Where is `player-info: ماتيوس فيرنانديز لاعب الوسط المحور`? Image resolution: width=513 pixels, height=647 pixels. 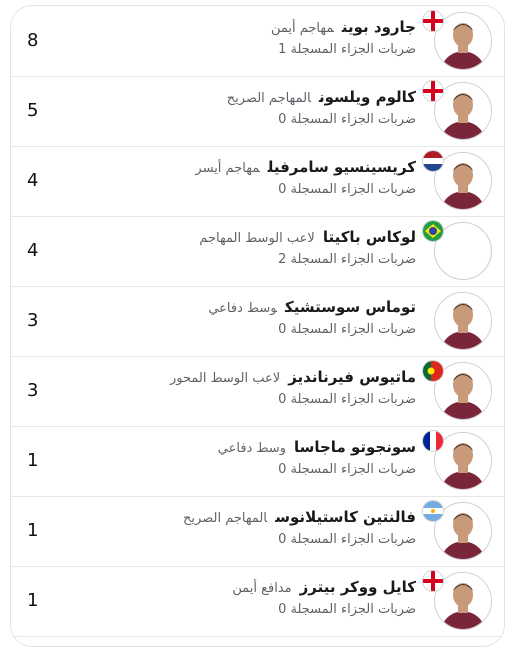 player-info: ماتيوس فيرنانديز لاعب الوسط المحور is located at coordinates (293, 378).